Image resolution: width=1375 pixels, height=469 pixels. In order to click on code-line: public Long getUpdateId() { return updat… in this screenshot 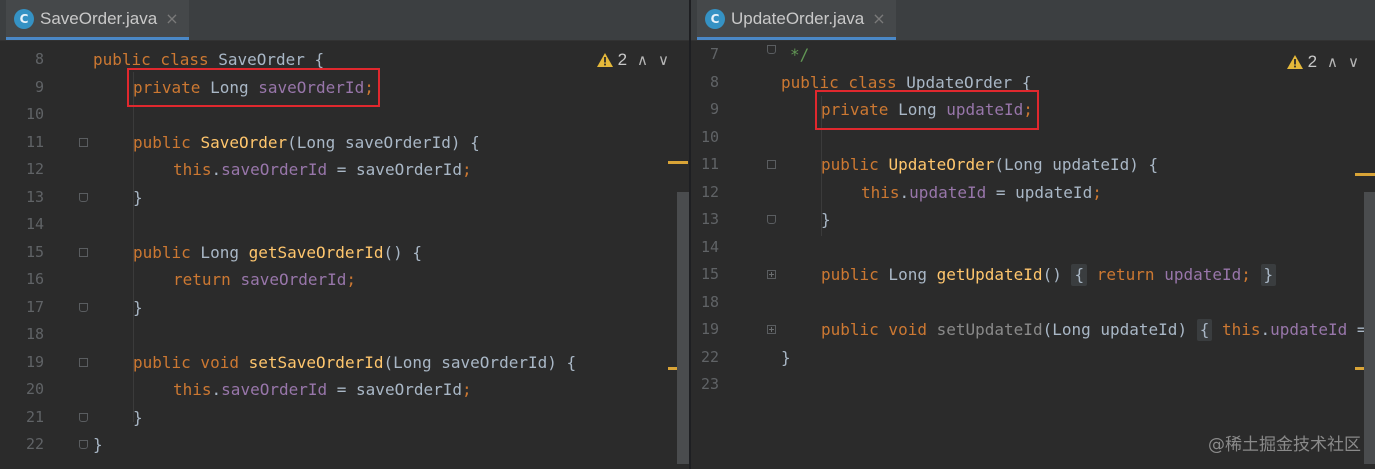, I will do `click(1049, 275)`.